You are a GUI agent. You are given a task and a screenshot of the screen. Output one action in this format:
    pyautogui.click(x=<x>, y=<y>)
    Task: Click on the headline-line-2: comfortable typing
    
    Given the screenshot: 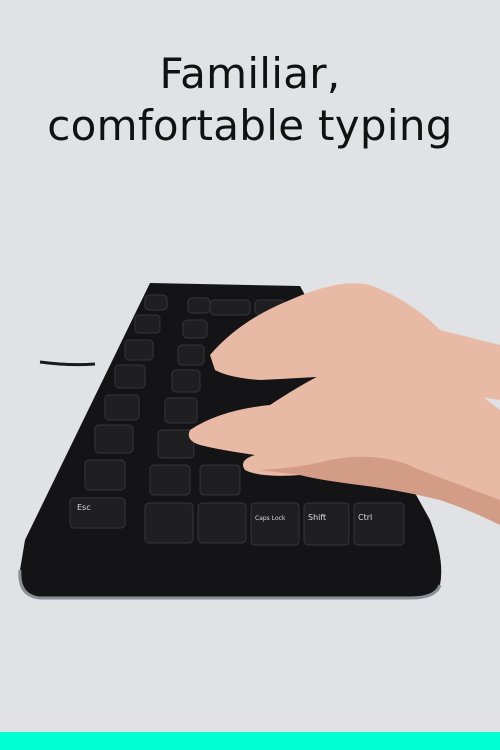 What is the action you would take?
    pyautogui.click(x=250, y=125)
    